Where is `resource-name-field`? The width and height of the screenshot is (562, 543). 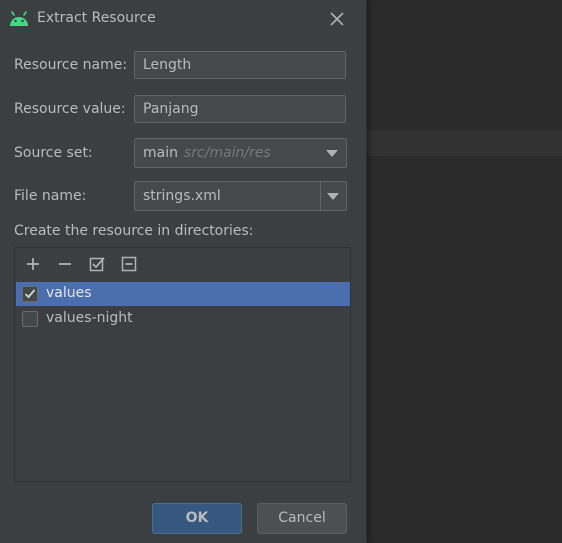
resource-name-field is located at coordinates (240, 65).